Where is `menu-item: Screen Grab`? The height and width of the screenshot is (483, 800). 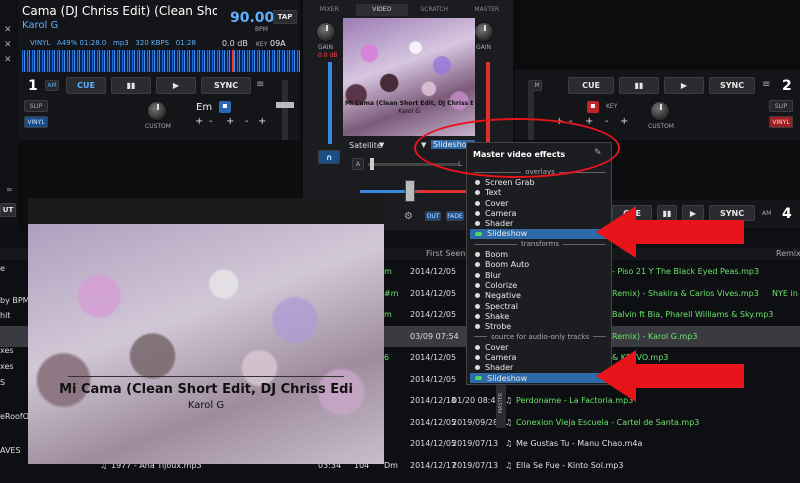
menu-item: Screen Grab is located at coordinates (540, 182).